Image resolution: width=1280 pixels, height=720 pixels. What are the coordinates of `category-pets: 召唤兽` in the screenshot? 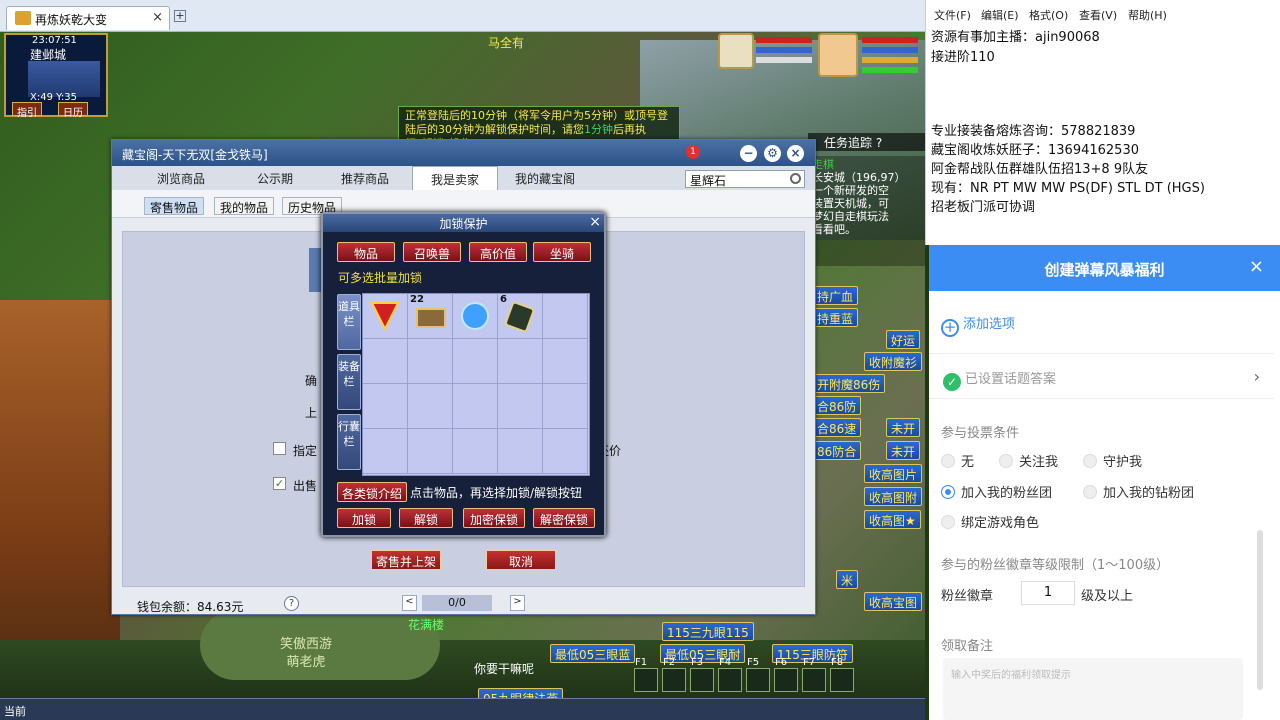 It's located at (432, 252).